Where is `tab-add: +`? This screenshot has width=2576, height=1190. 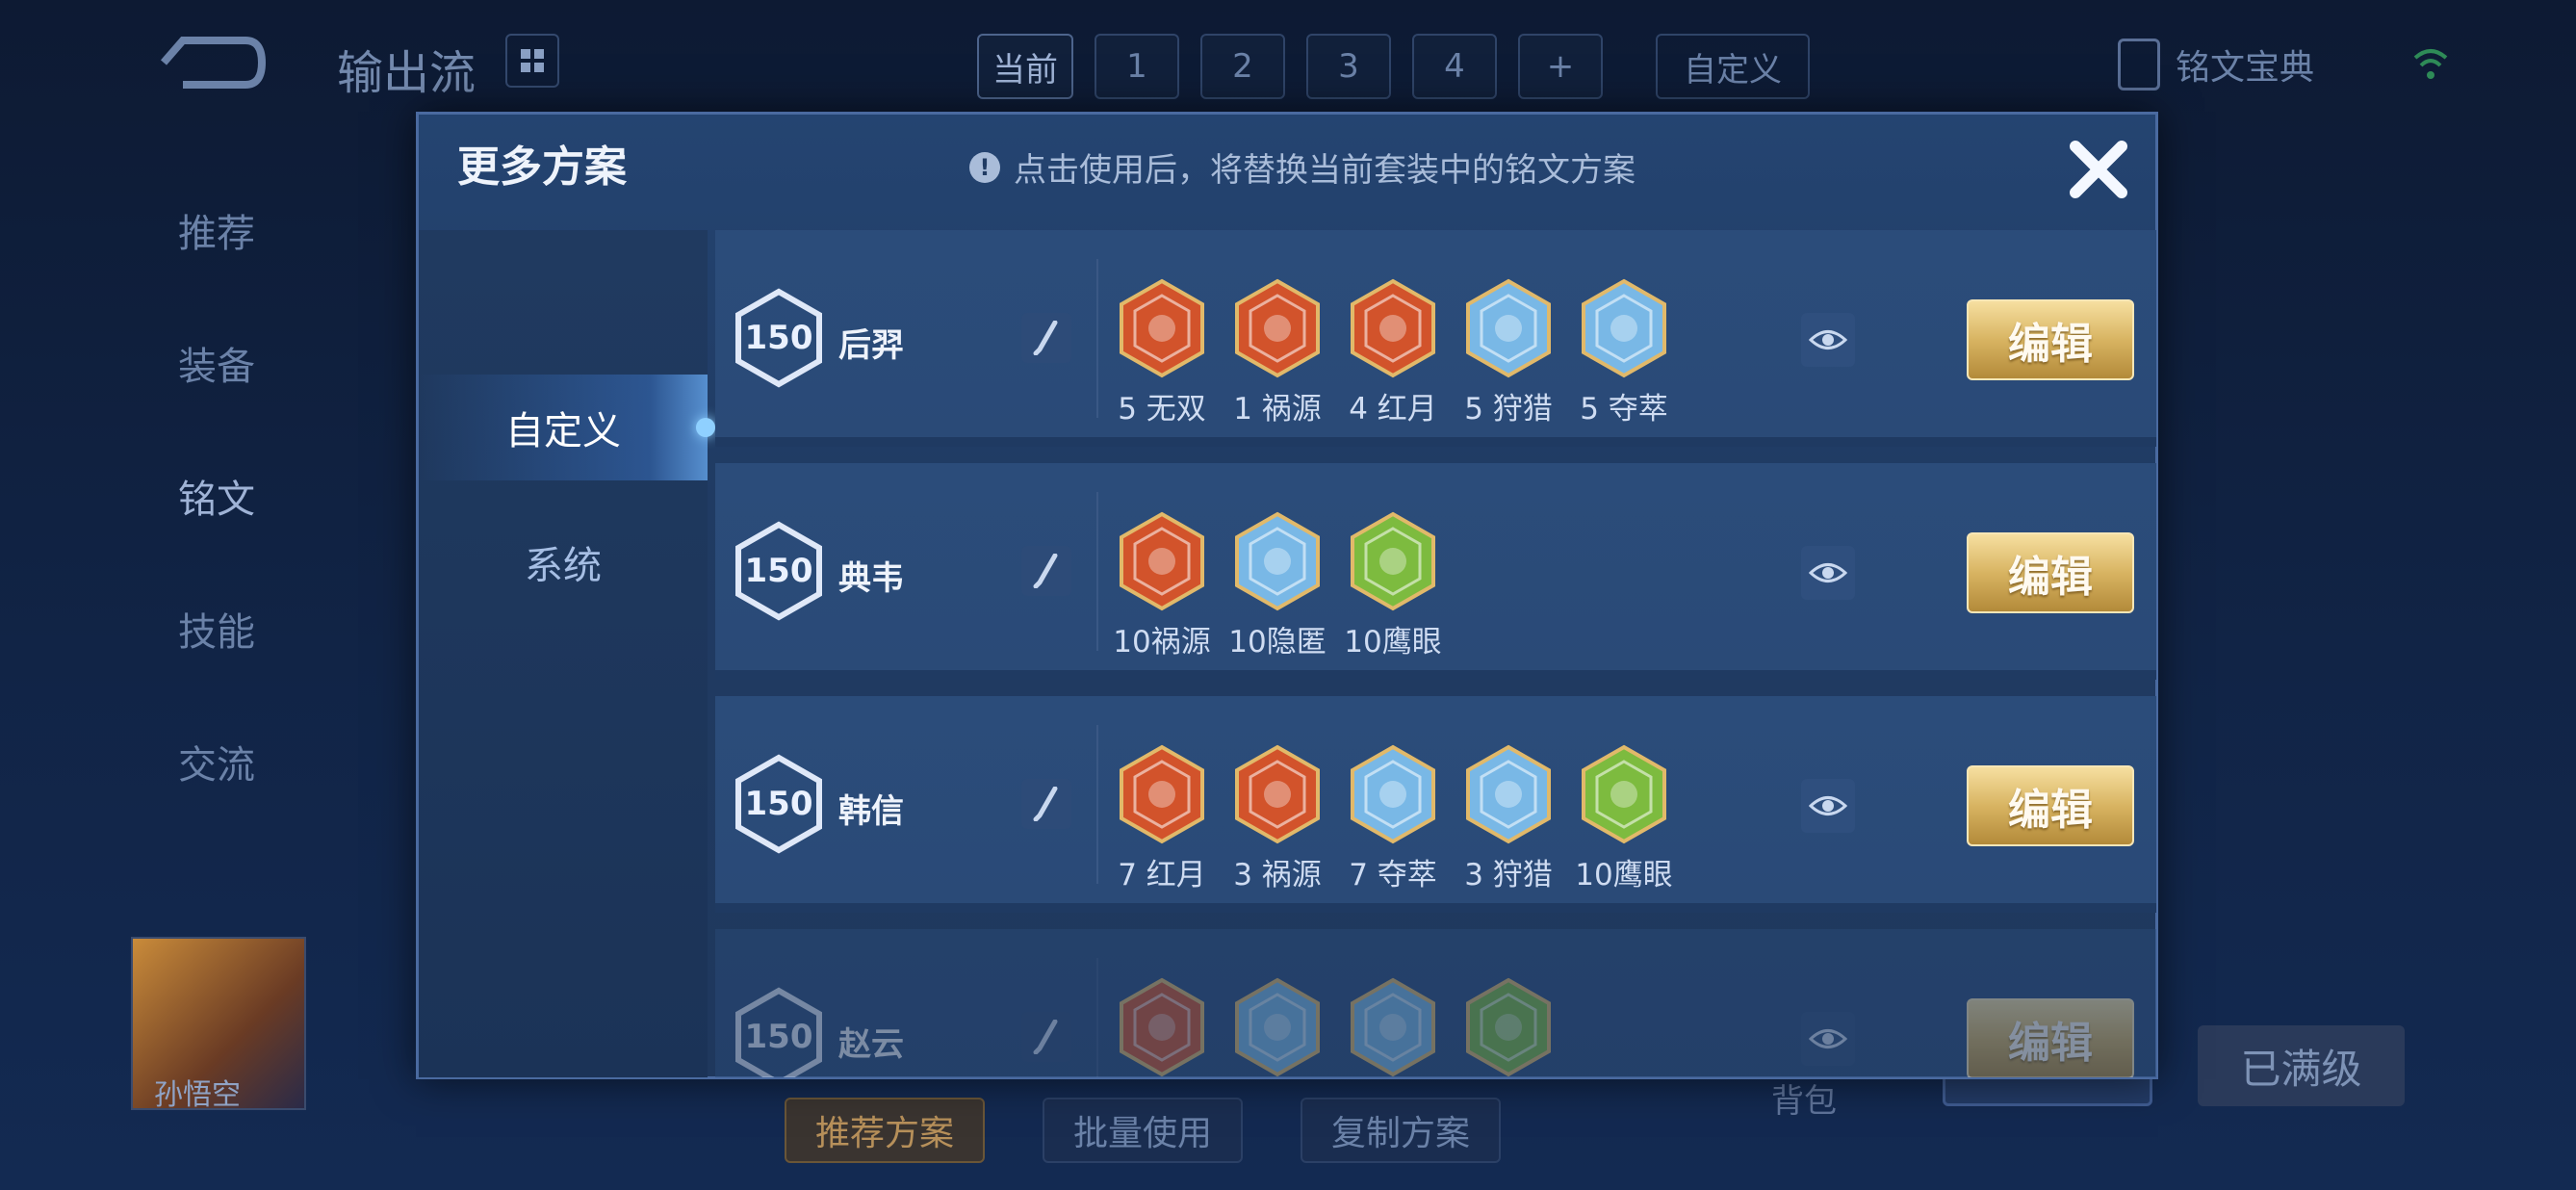 tab-add: + is located at coordinates (1560, 67).